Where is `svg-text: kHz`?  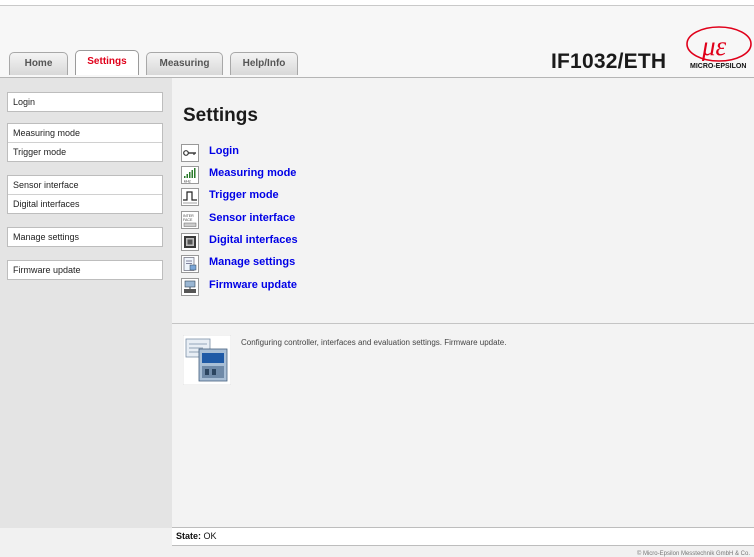 svg-text: kHz is located at coordinates (187, 181).